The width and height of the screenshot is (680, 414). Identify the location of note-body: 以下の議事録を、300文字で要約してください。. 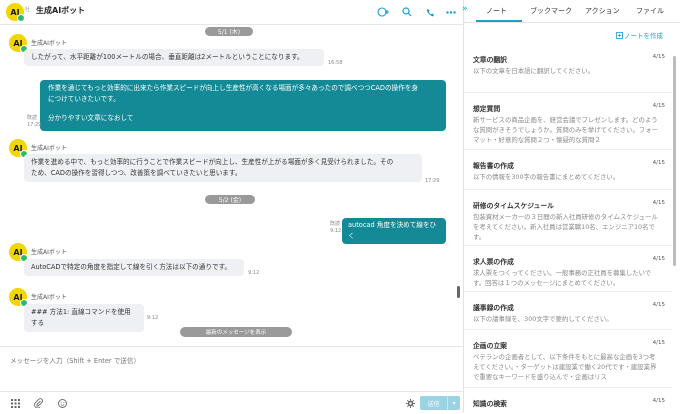
(543, 319).